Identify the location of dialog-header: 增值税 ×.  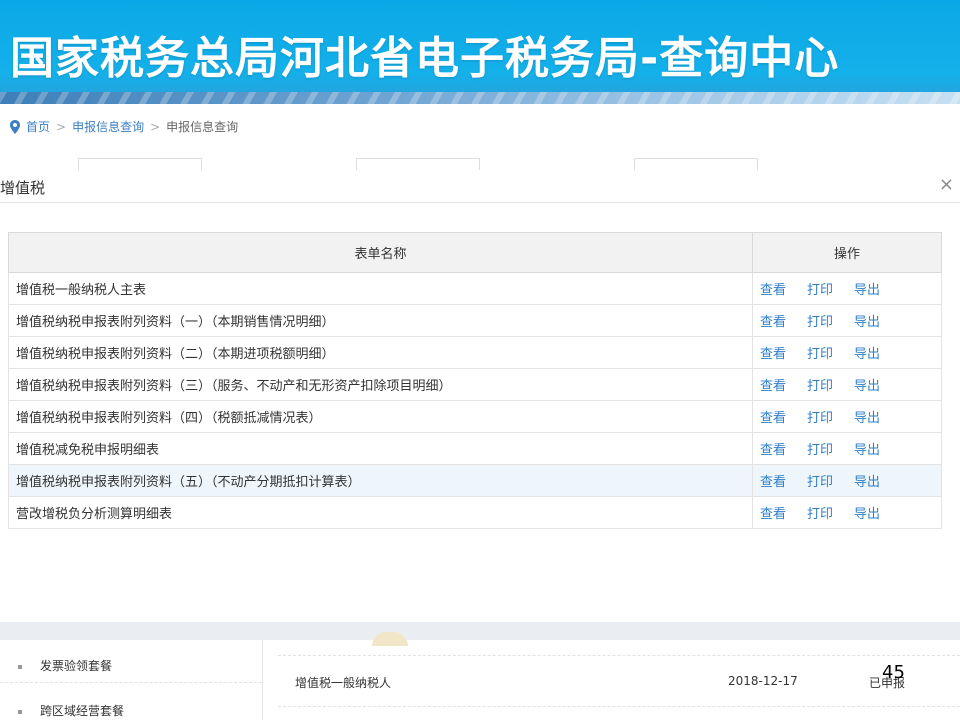
(480, 186).